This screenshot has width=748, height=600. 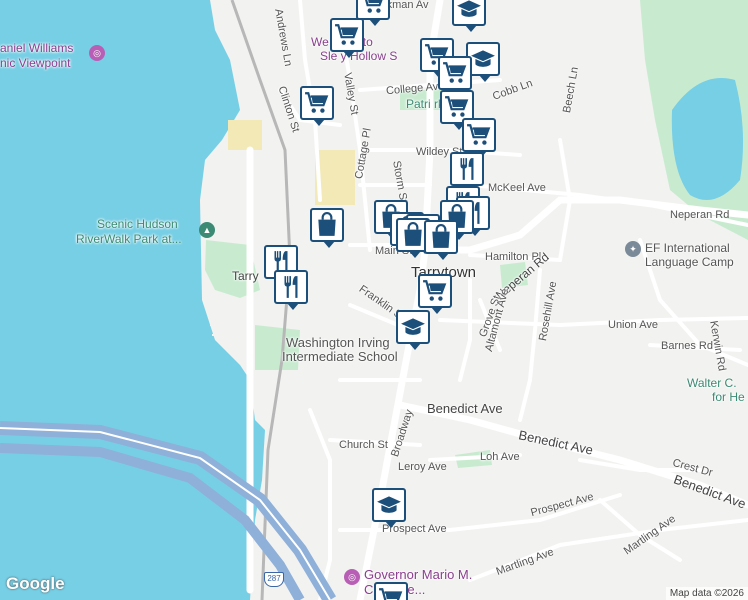 What do you see at coordinates (245, 276) in the screenshot?
I see `tarry-partial-label: Tarry` at bounding box center [245, 276].